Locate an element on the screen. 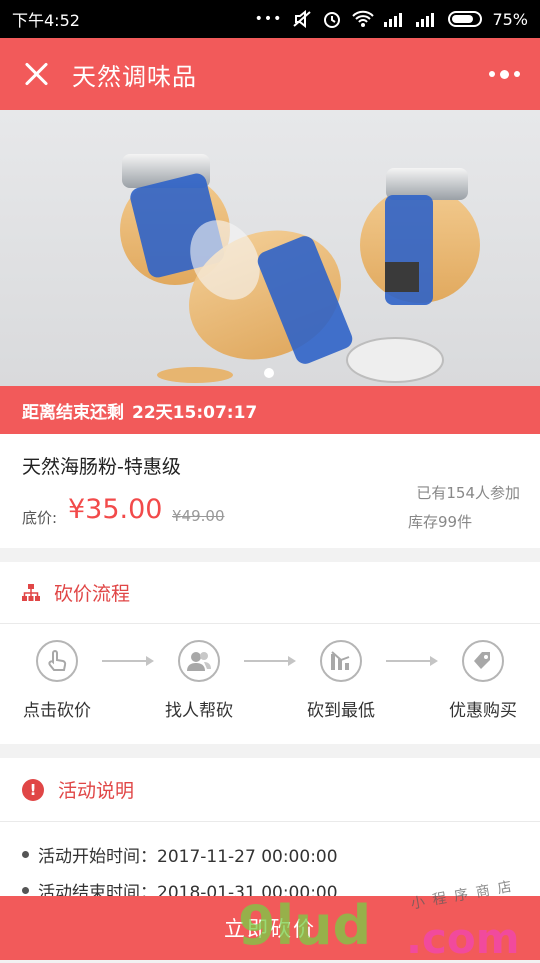  step-tap: 点击砍价 is located at coordinates (57, 680).